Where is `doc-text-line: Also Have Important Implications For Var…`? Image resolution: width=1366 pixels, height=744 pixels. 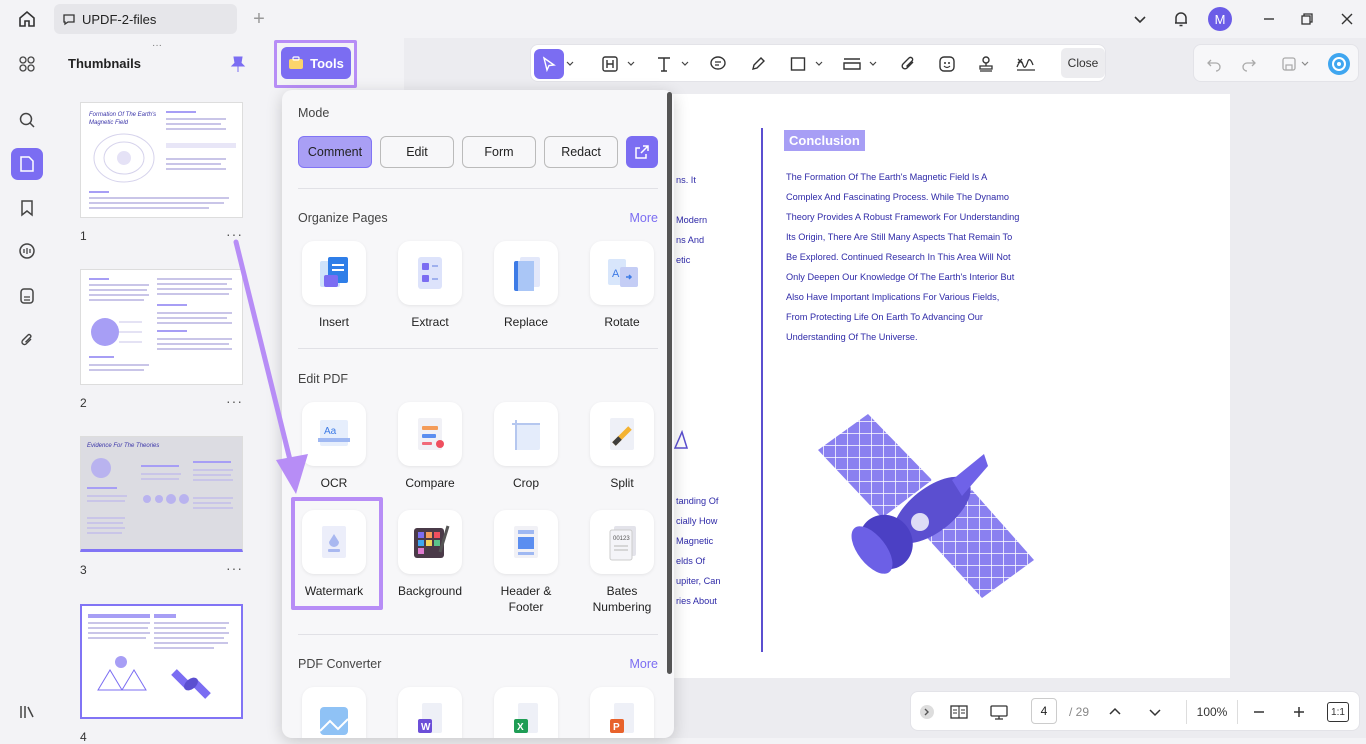 doc-text-line: Also Have Important Implications For Var… is located at coordinates (893, 297).